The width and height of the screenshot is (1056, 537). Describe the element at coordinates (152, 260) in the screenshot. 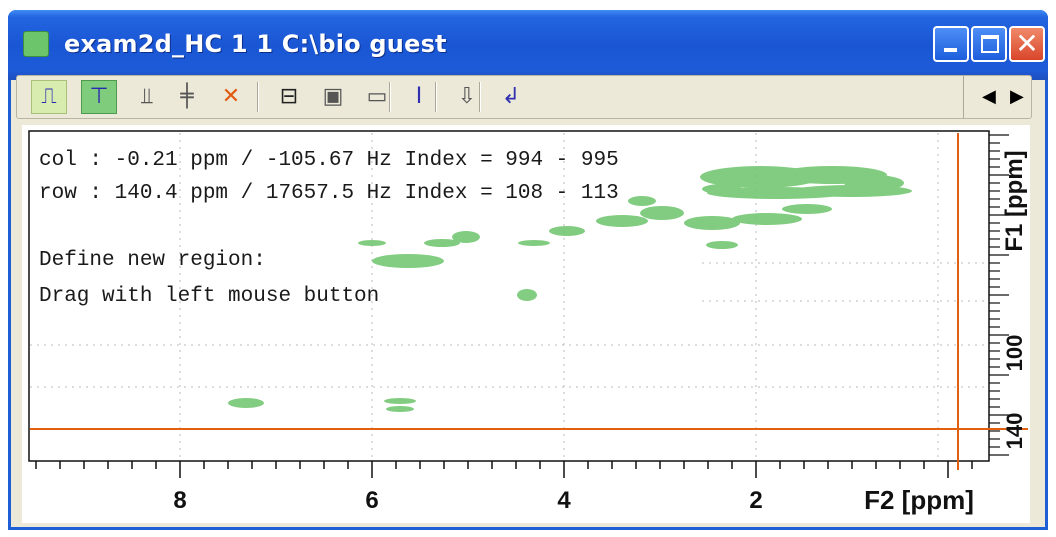

I see `info-line: Define new region:` at that location.